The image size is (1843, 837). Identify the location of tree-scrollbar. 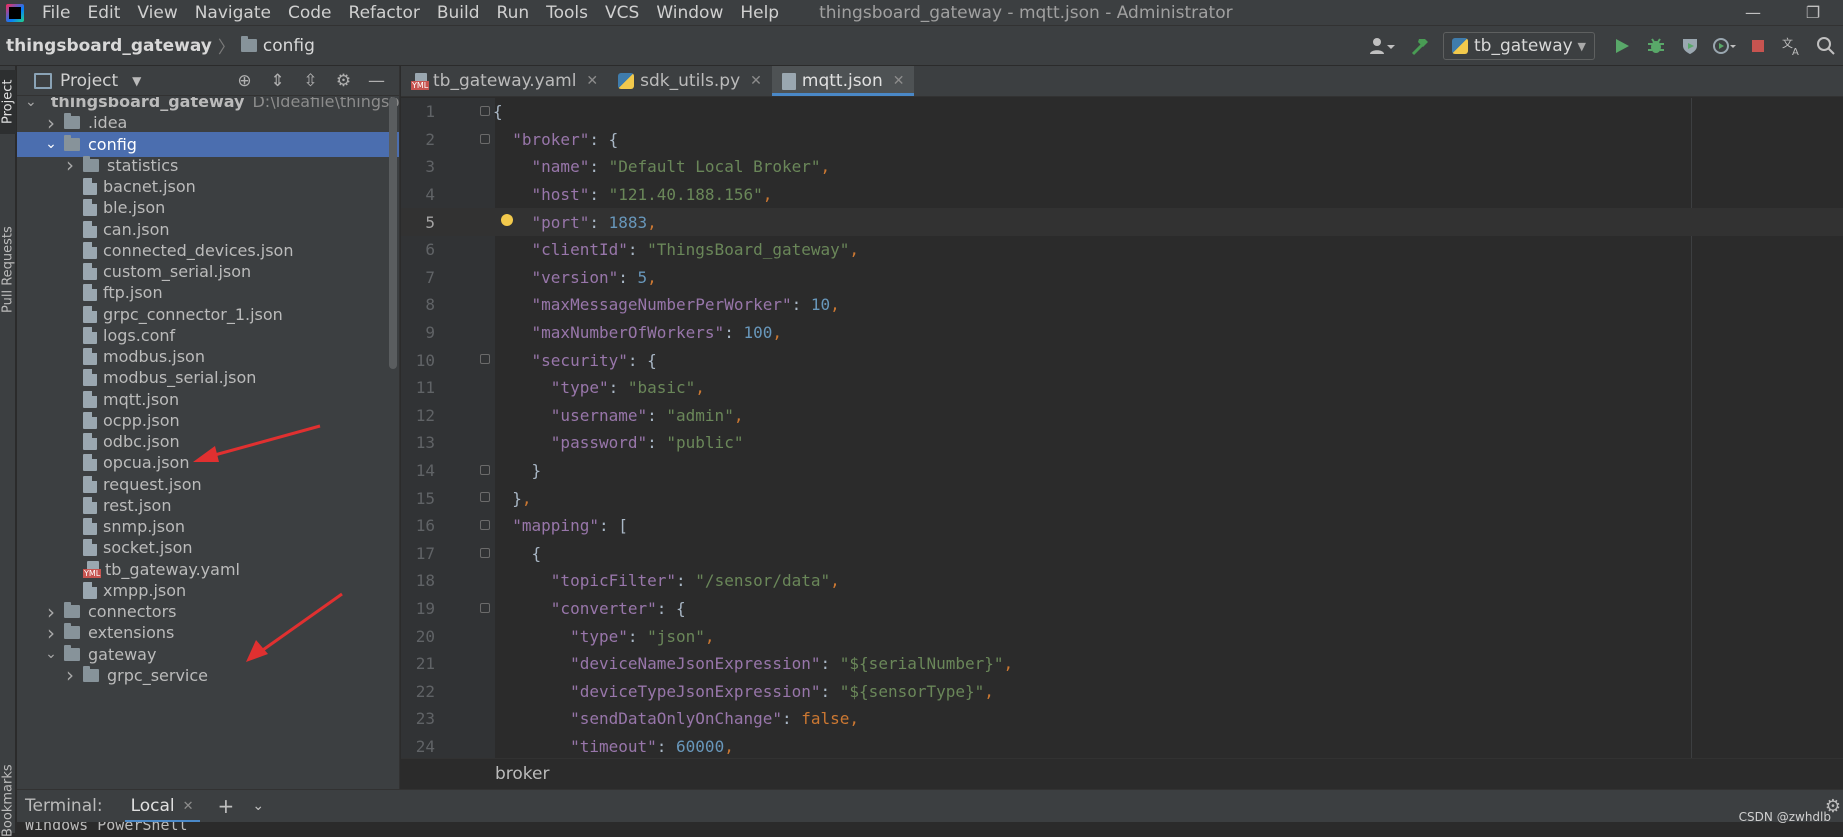
(393, 233).